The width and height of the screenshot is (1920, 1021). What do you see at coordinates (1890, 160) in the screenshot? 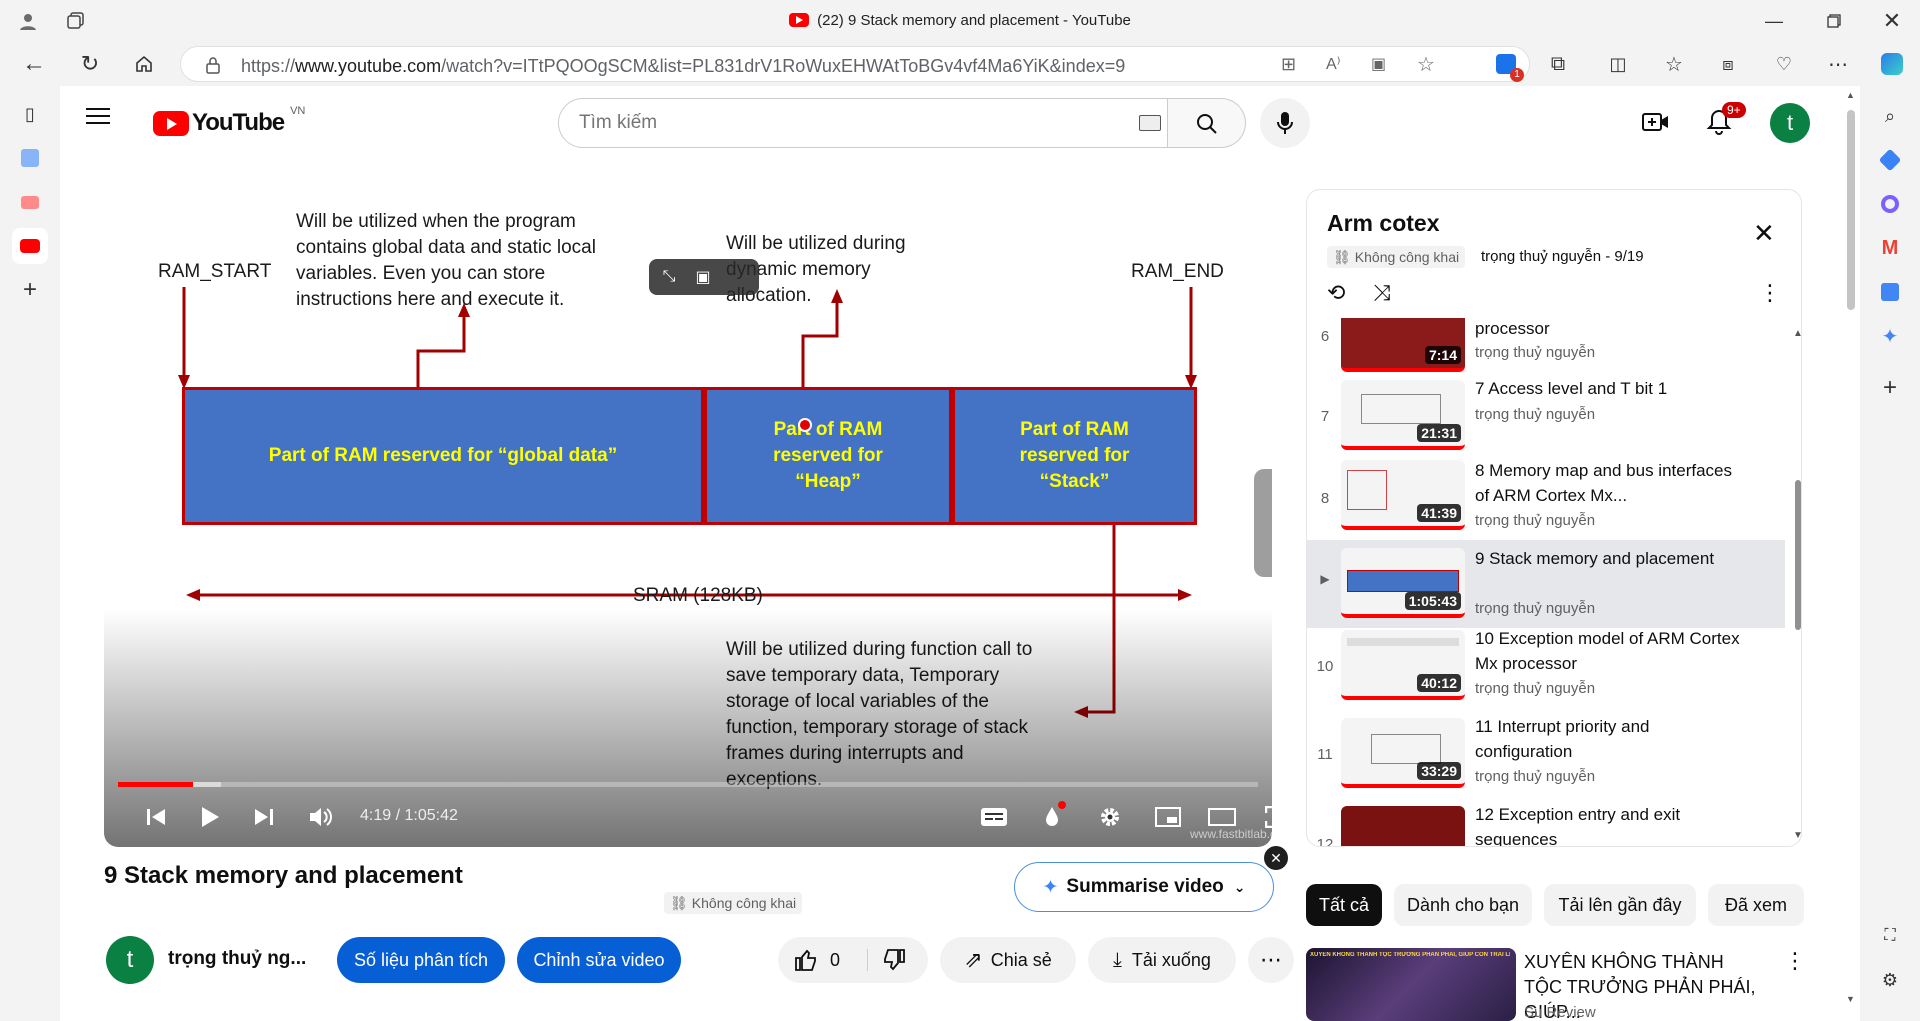
I see `shopping-icon` at bounding box center [1890, 160].